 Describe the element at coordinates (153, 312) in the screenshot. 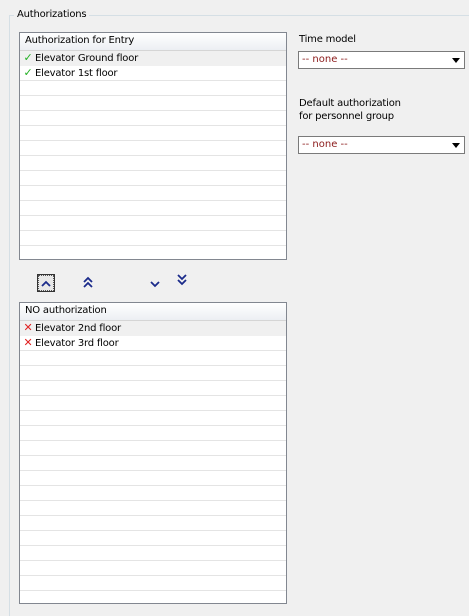

I see `unauthorized-list-header: NO authorization` at that location.